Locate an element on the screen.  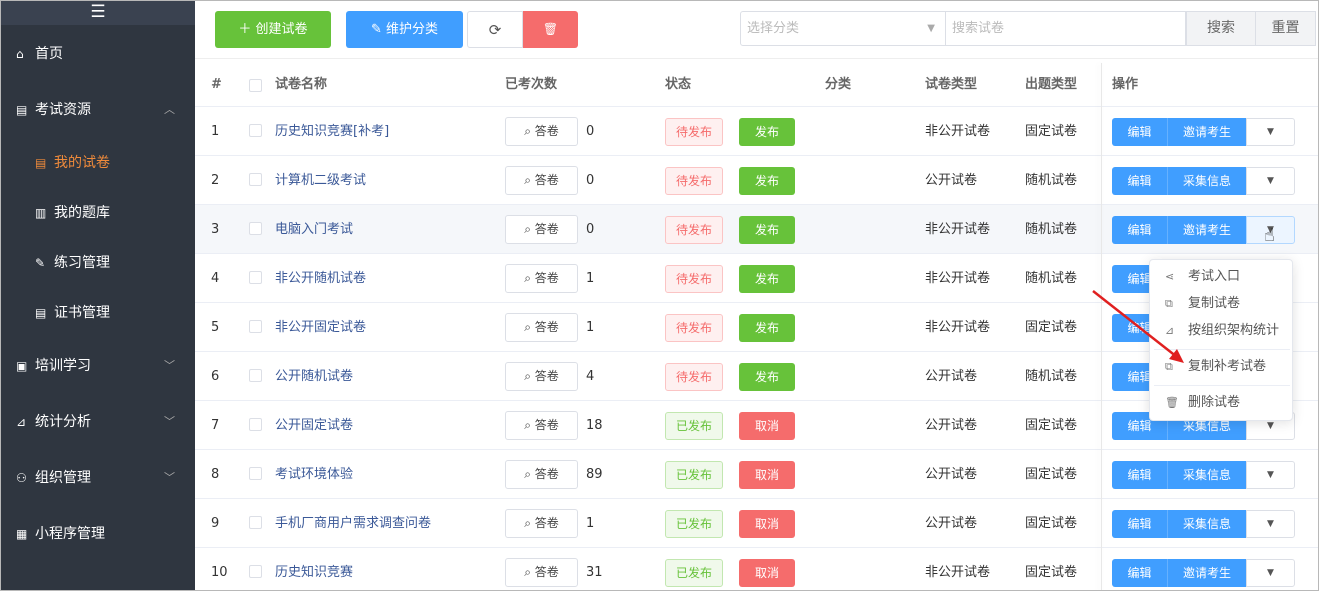
sidebar-item-exam-resources: ▤ 考试资源 ︿ is located at coordinates (98, 110).